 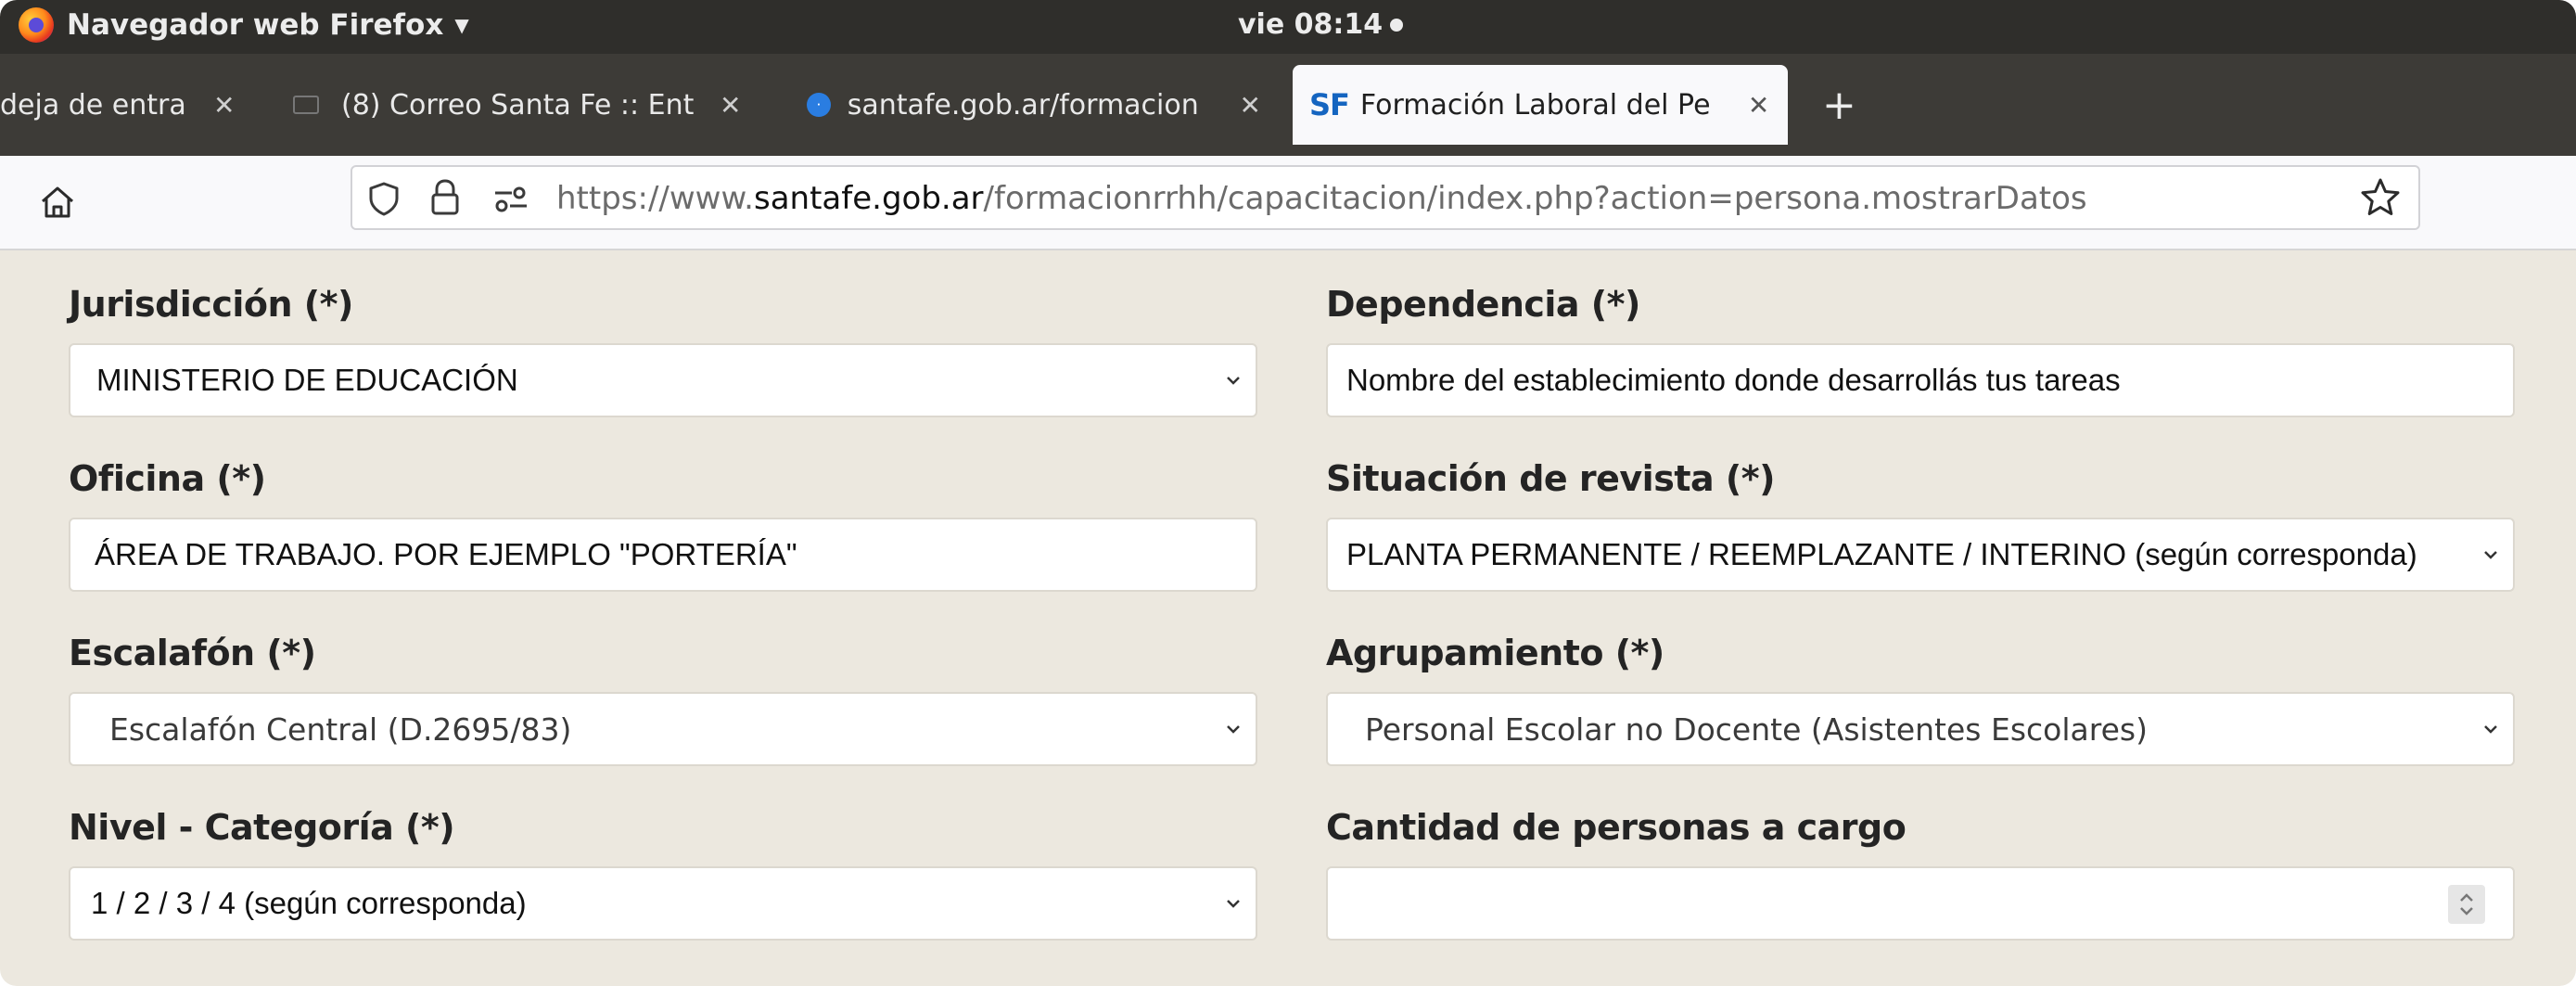 I want to click on clock: vie 08:14, so click(x=1321, y=25).